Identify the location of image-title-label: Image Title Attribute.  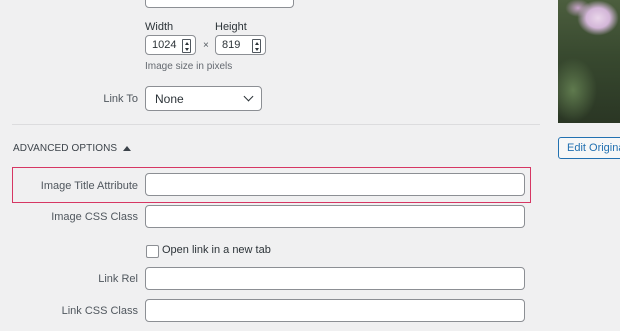
(89, 186).